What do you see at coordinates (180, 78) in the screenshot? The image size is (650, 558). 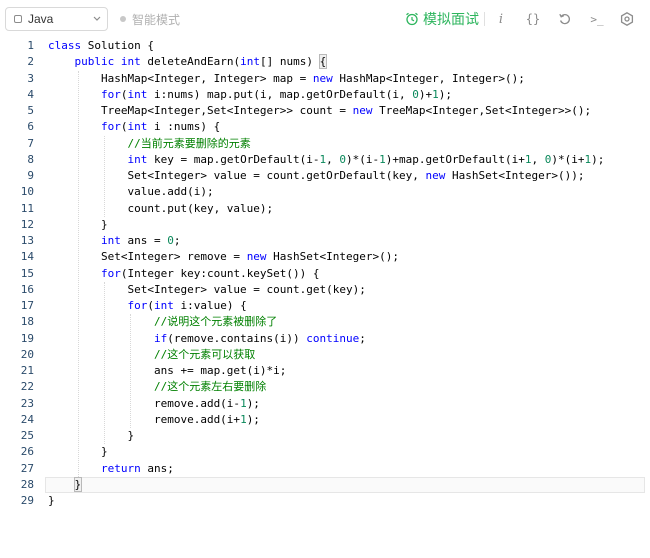 I see `code-token: HashMap<Integer, Integer> map =` at bounding box center [180, 78].